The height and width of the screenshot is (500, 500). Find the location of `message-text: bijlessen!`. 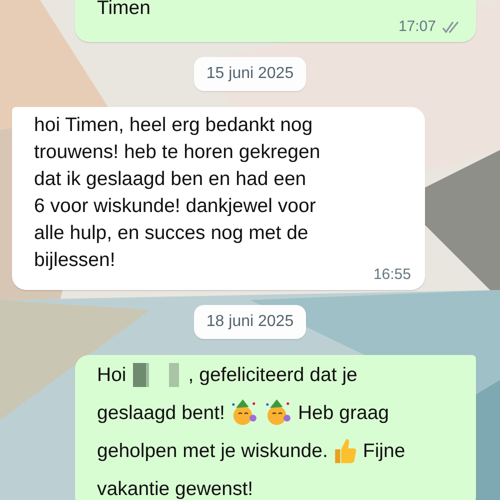

message-text: bijlessen! is located at coordinates (75, 260).